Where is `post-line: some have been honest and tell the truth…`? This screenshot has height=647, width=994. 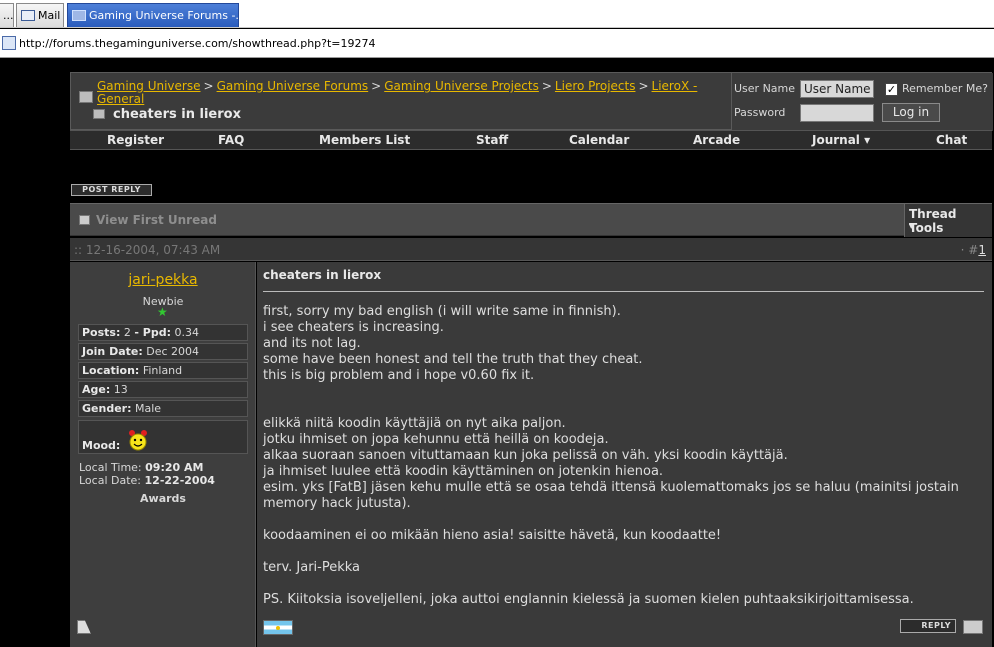
post-line: some have been honest and tell the truth… is located at coordinates (453, 359).